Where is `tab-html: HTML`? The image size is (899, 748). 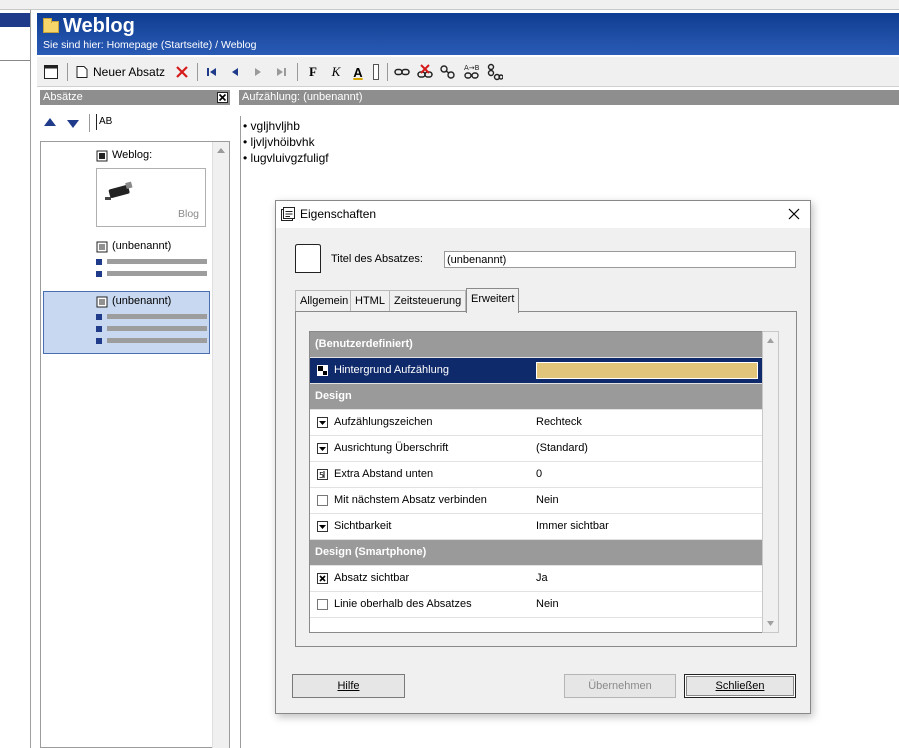
tab-html: HTML is located at coordinates (370, 301).